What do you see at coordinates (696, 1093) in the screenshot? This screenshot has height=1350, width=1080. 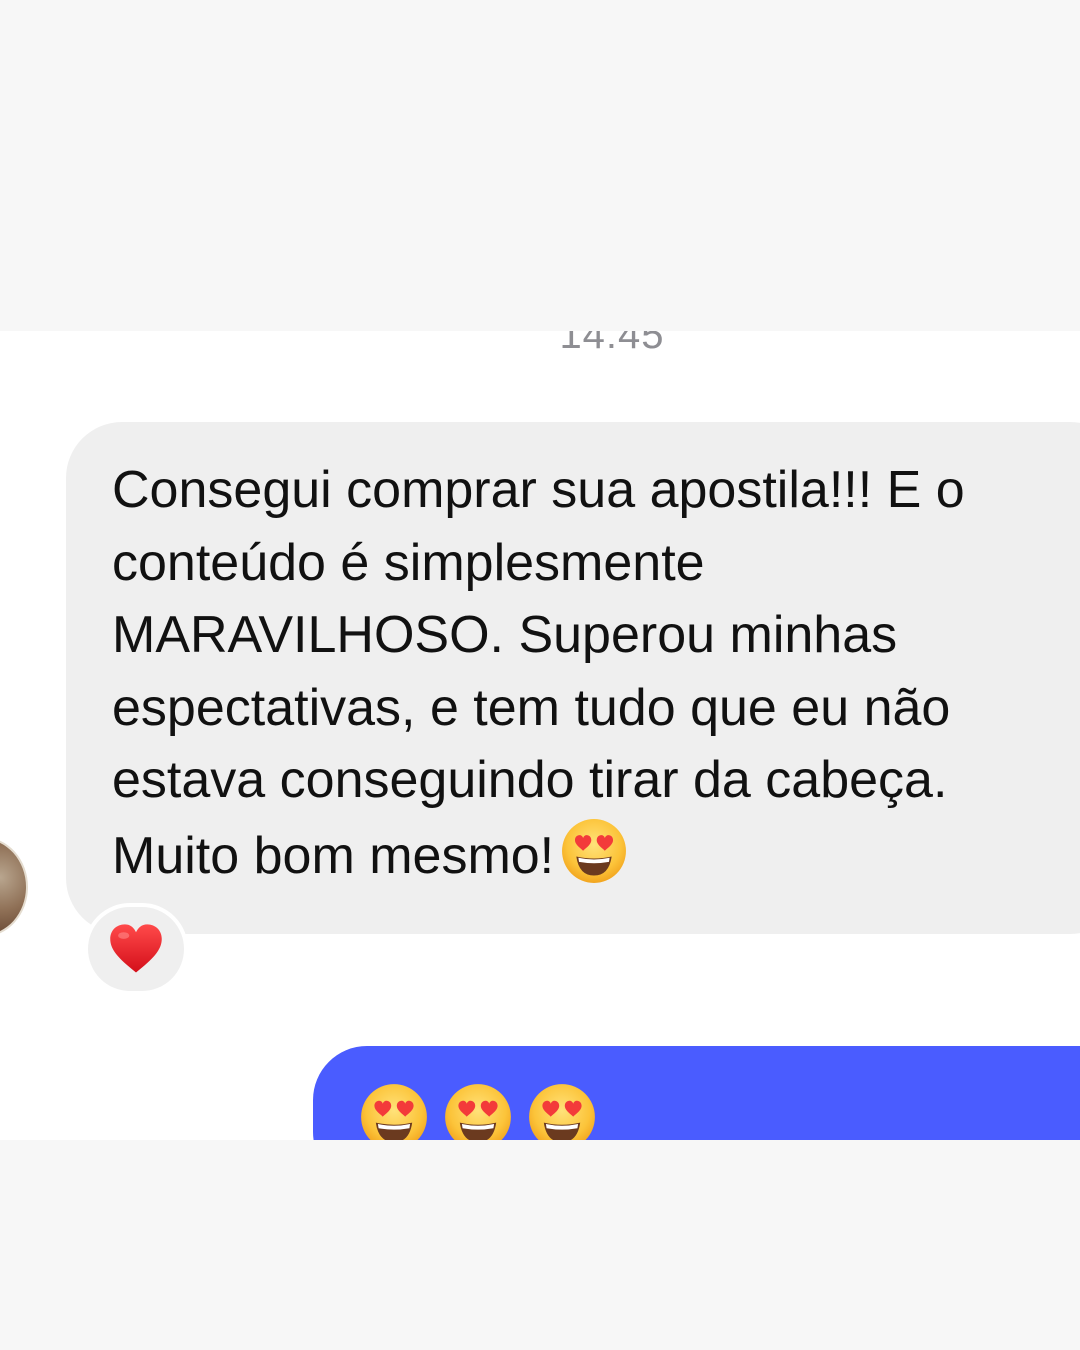 I see `sent-message-bubble` at bounding box center [696, 1093].